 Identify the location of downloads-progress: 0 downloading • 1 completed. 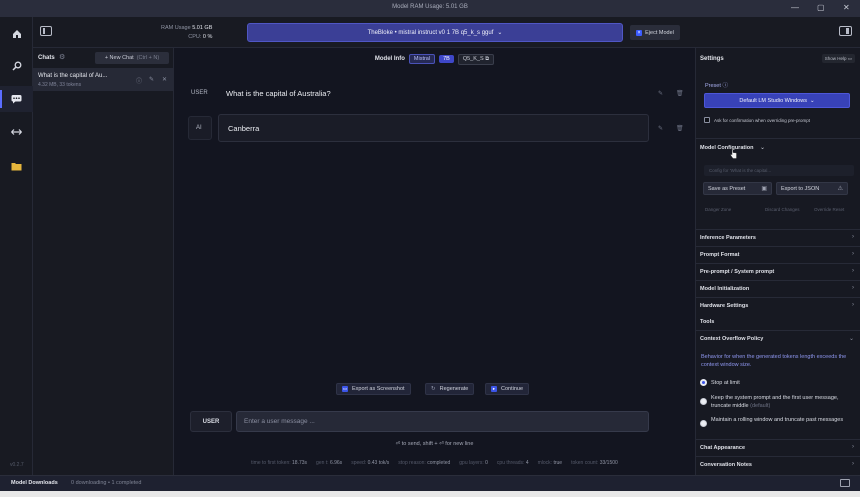
(106, 483).